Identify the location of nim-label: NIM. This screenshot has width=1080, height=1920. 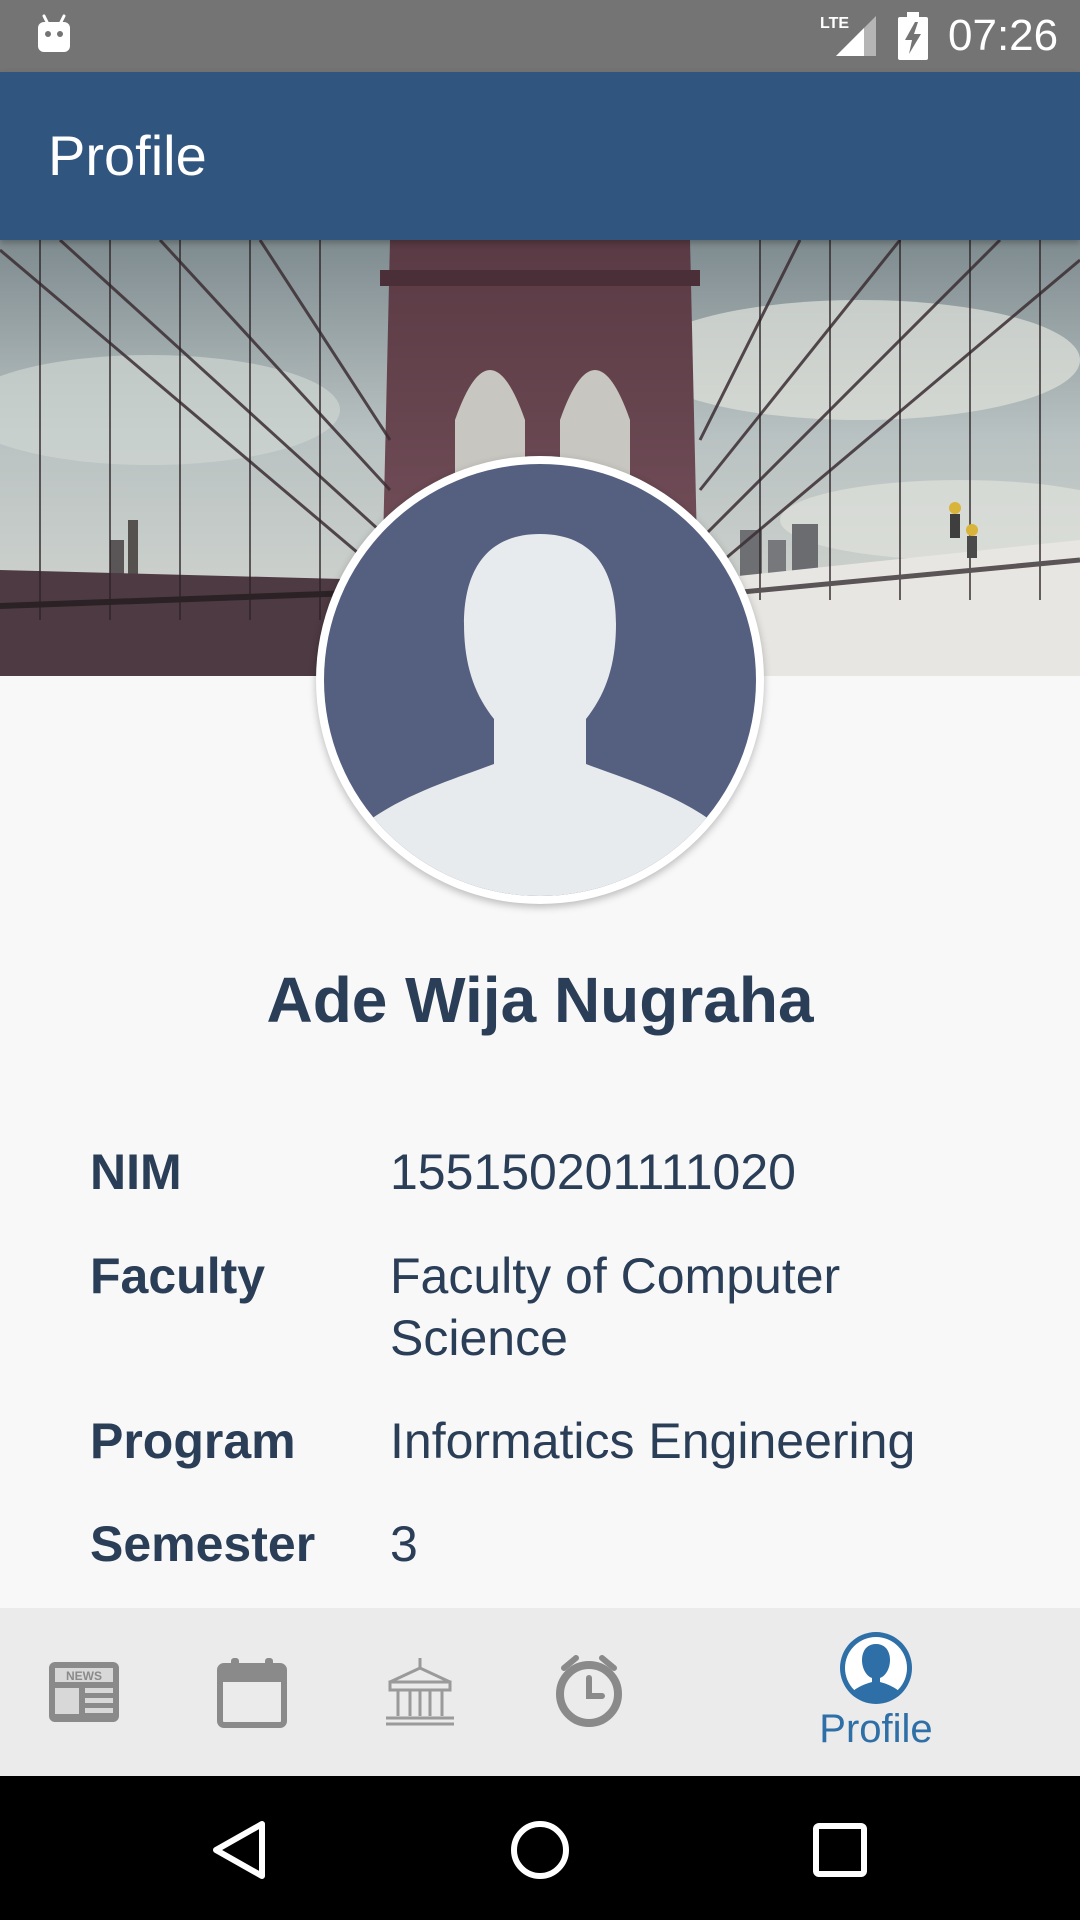
(136, 1172).